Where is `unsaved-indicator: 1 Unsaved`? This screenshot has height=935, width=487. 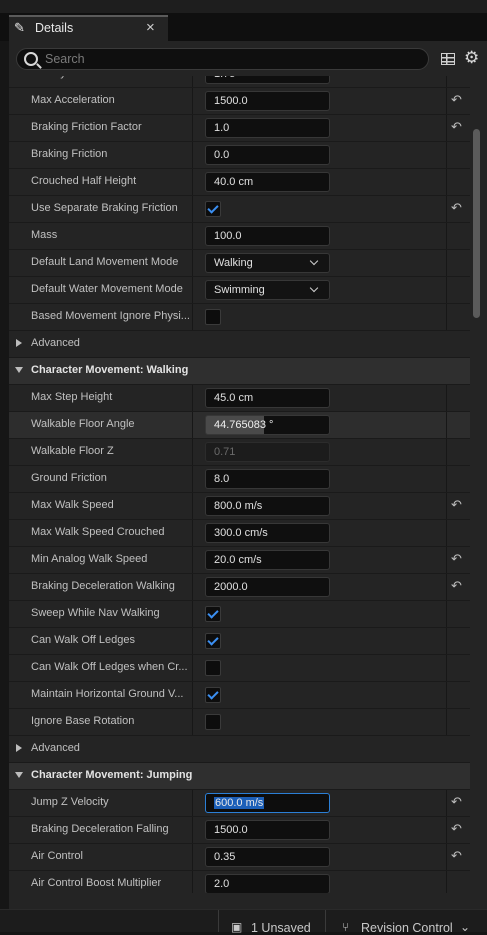
unsaved-indicator: 1 Unsaved is located at coordinates (281, 928).